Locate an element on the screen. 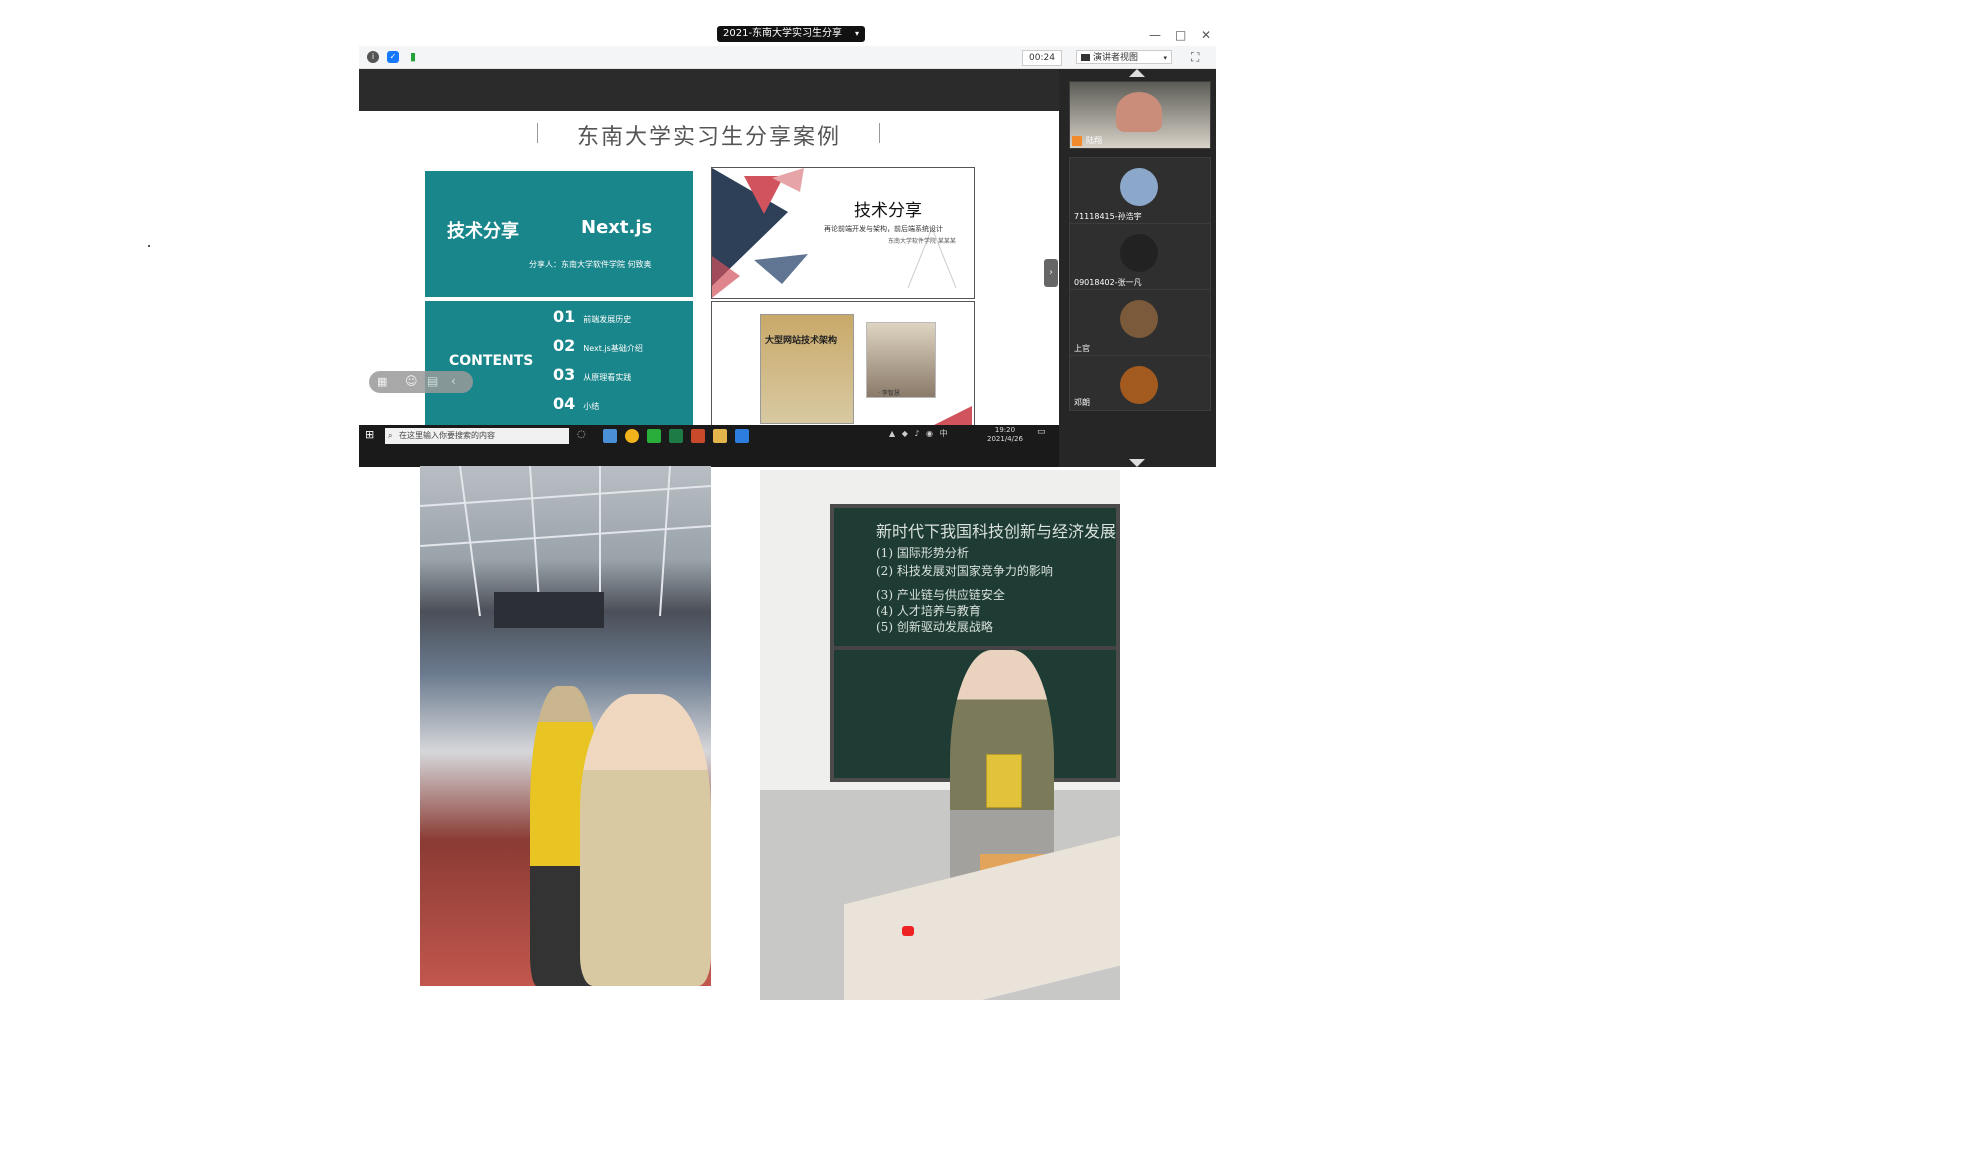  title-divider-right is located at coordinates (879, 133).